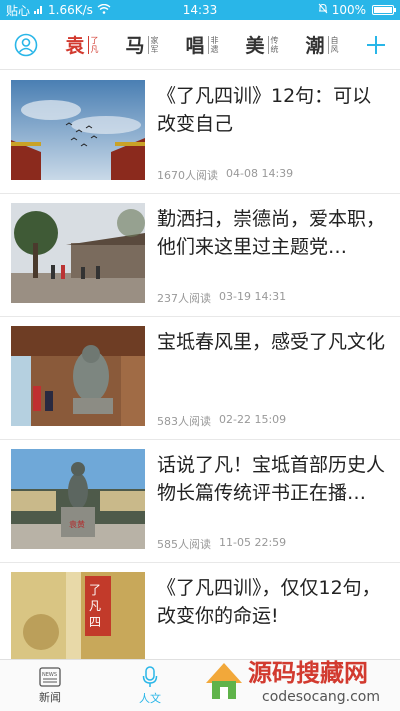 The image size is (400, 711). I want to click on tab-sub-1: 家, so click(154, 40).